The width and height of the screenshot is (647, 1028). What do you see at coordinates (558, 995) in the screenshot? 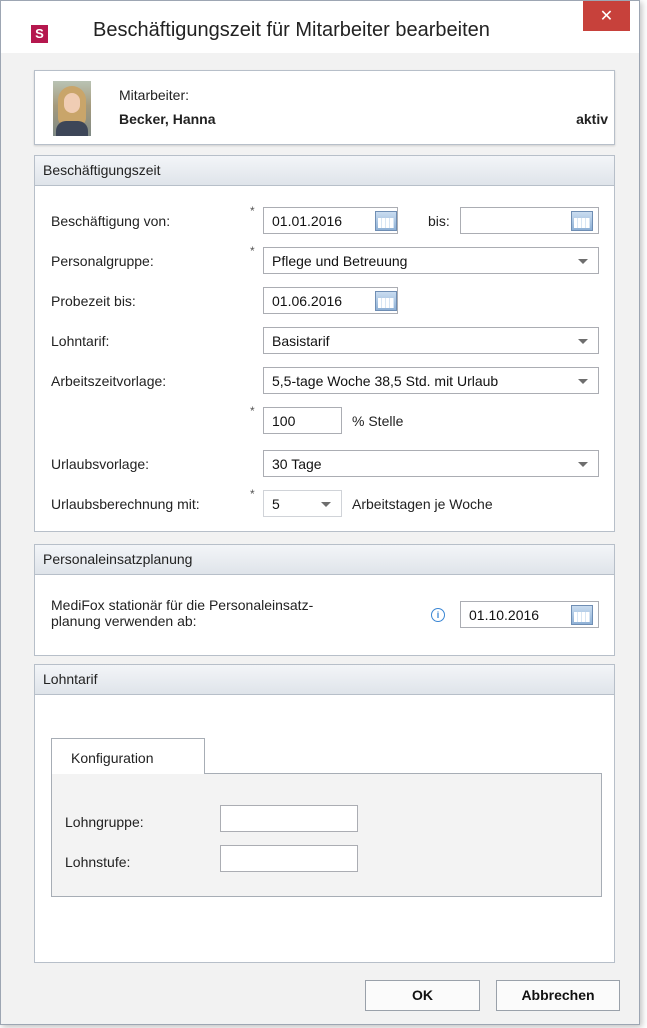
I see `cancel-button: Abbrechen` at bounding box center [558, 995].